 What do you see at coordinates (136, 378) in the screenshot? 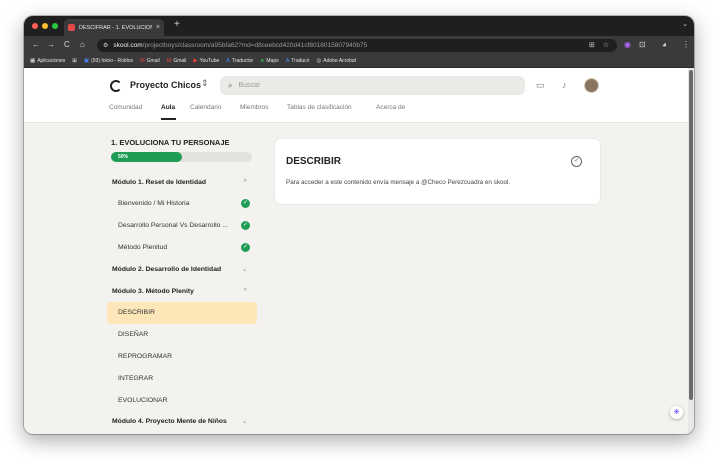
I see `lesson-label: INTEGRAR` at bounding box center [136, 378].